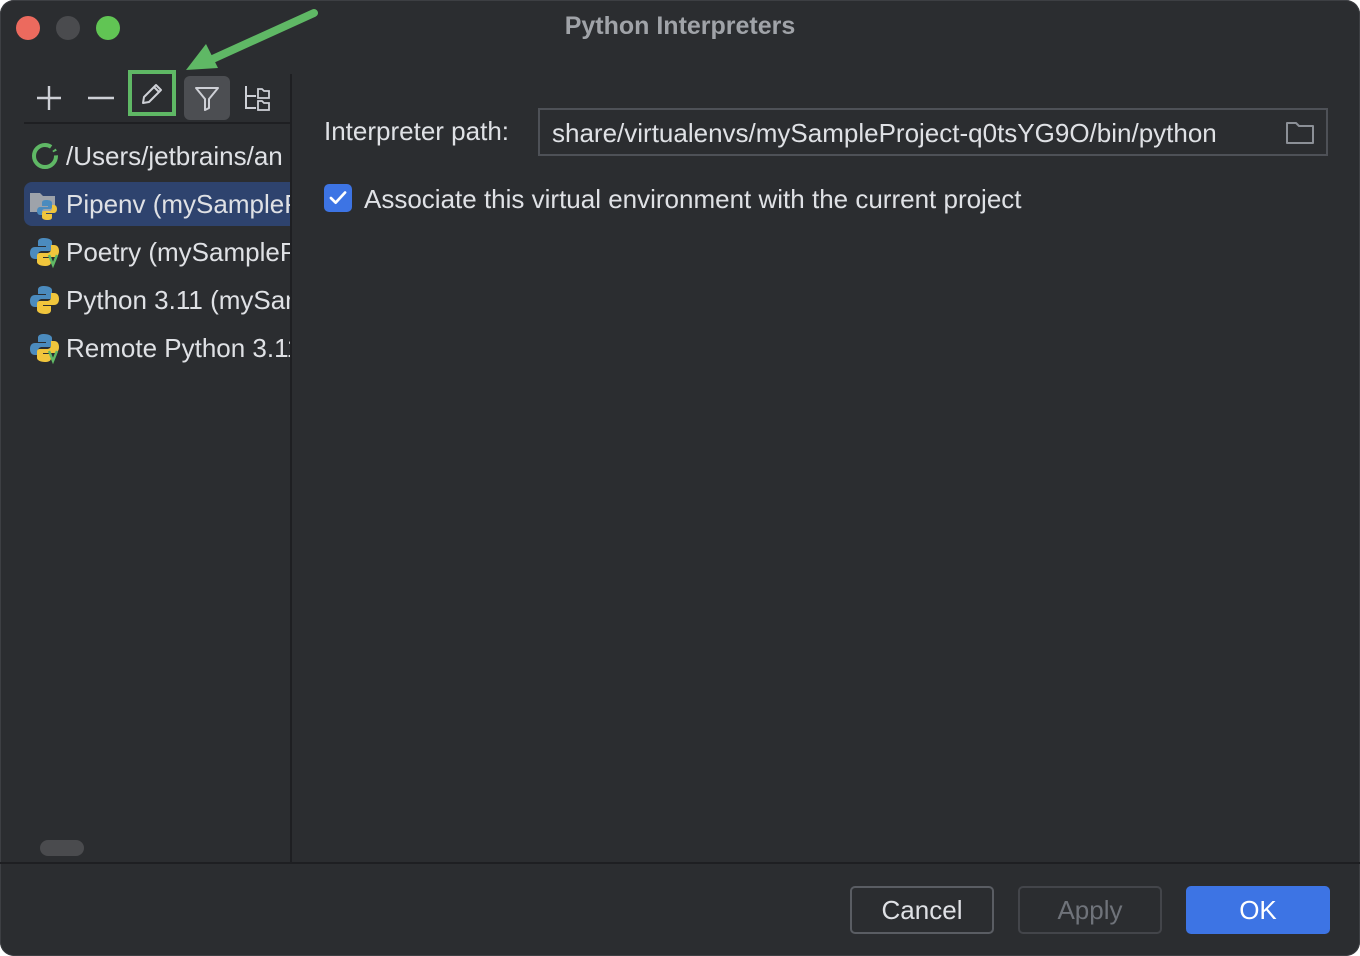 The image size is (1360, 956). What do you see at coordinates (680, 863) in the screenshot?
I see `footer-divider` at bounding box center [680, 863].